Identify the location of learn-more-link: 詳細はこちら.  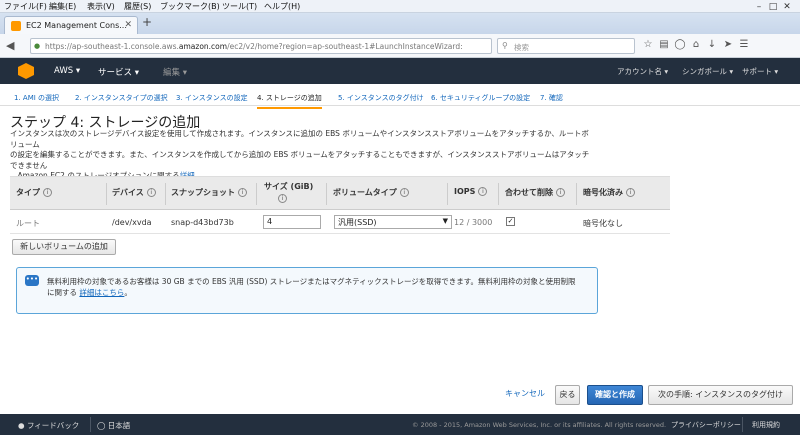
(101, 292).